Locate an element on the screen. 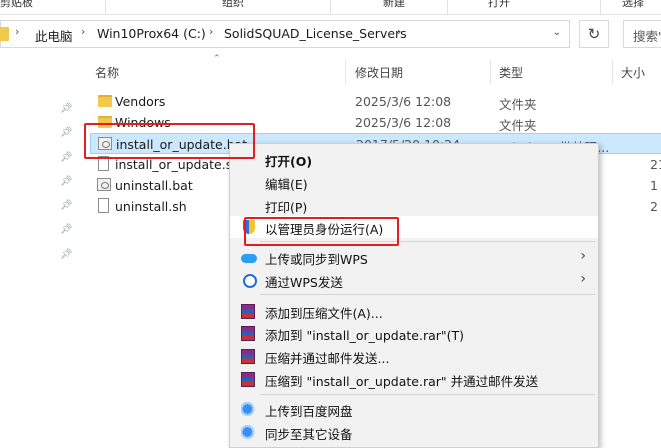  menu-item-label: 打开(O) is located at coordinates (289, 161).